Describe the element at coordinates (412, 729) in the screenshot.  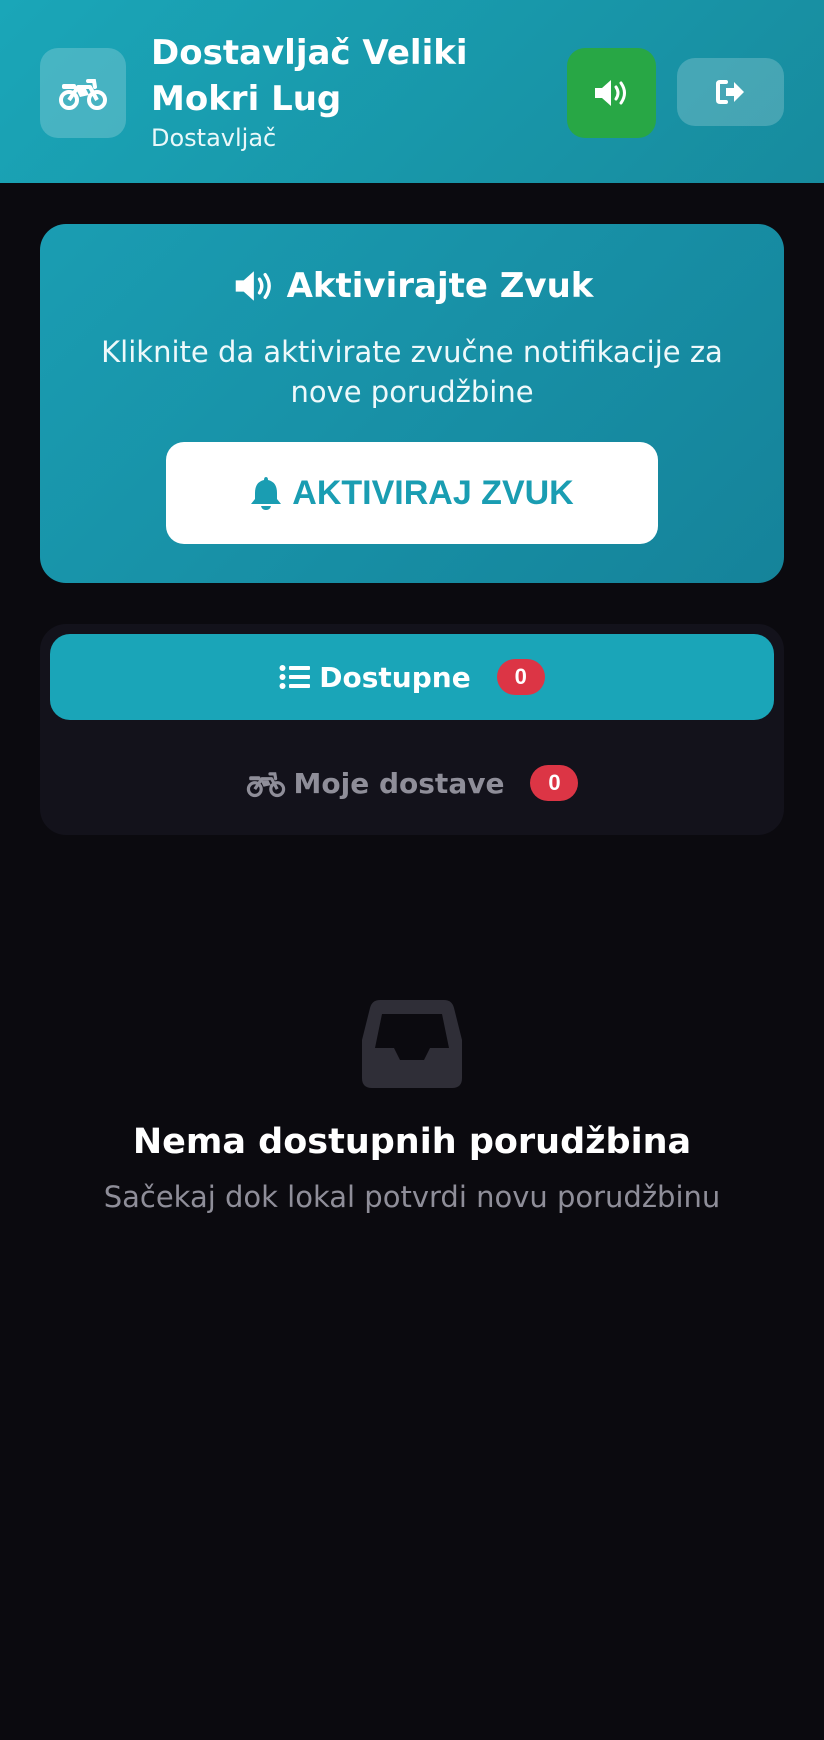
I see `order-tabs: Dostupne 0 Moje dostave 0` at that location.